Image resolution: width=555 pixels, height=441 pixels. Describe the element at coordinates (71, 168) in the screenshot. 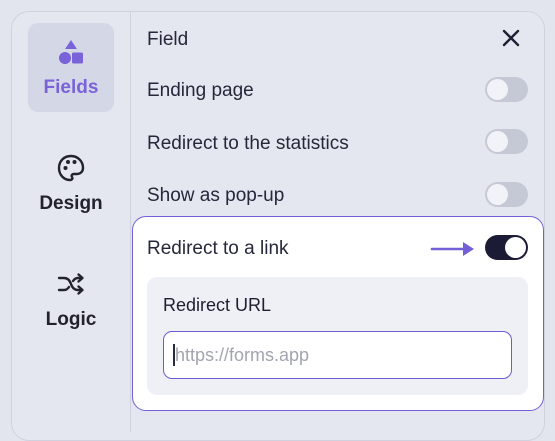

I see `palette-icon` at that location.